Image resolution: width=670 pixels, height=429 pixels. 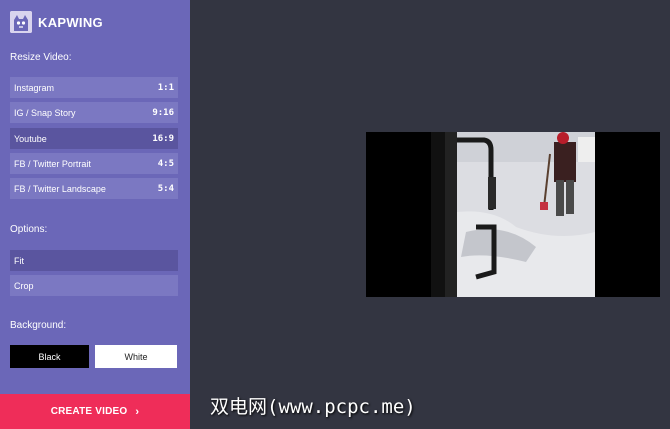 I want to click on option-label: Fit, so click(x=19, y=260).